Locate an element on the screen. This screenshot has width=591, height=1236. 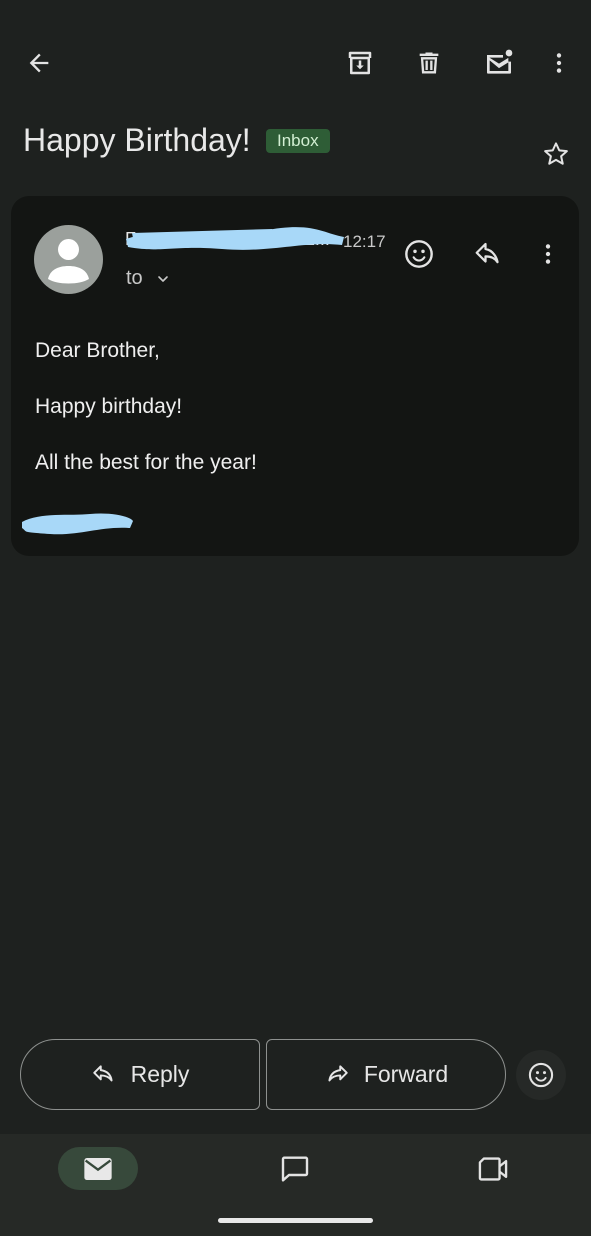
reply-button-label: Reply is located at coordinates (160, 1074).